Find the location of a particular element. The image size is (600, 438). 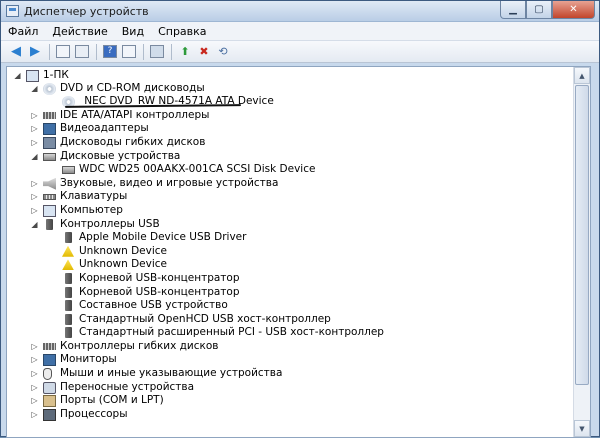

tree-node-label: Порты (COM и LPT) is located at coordinates (112, 400).